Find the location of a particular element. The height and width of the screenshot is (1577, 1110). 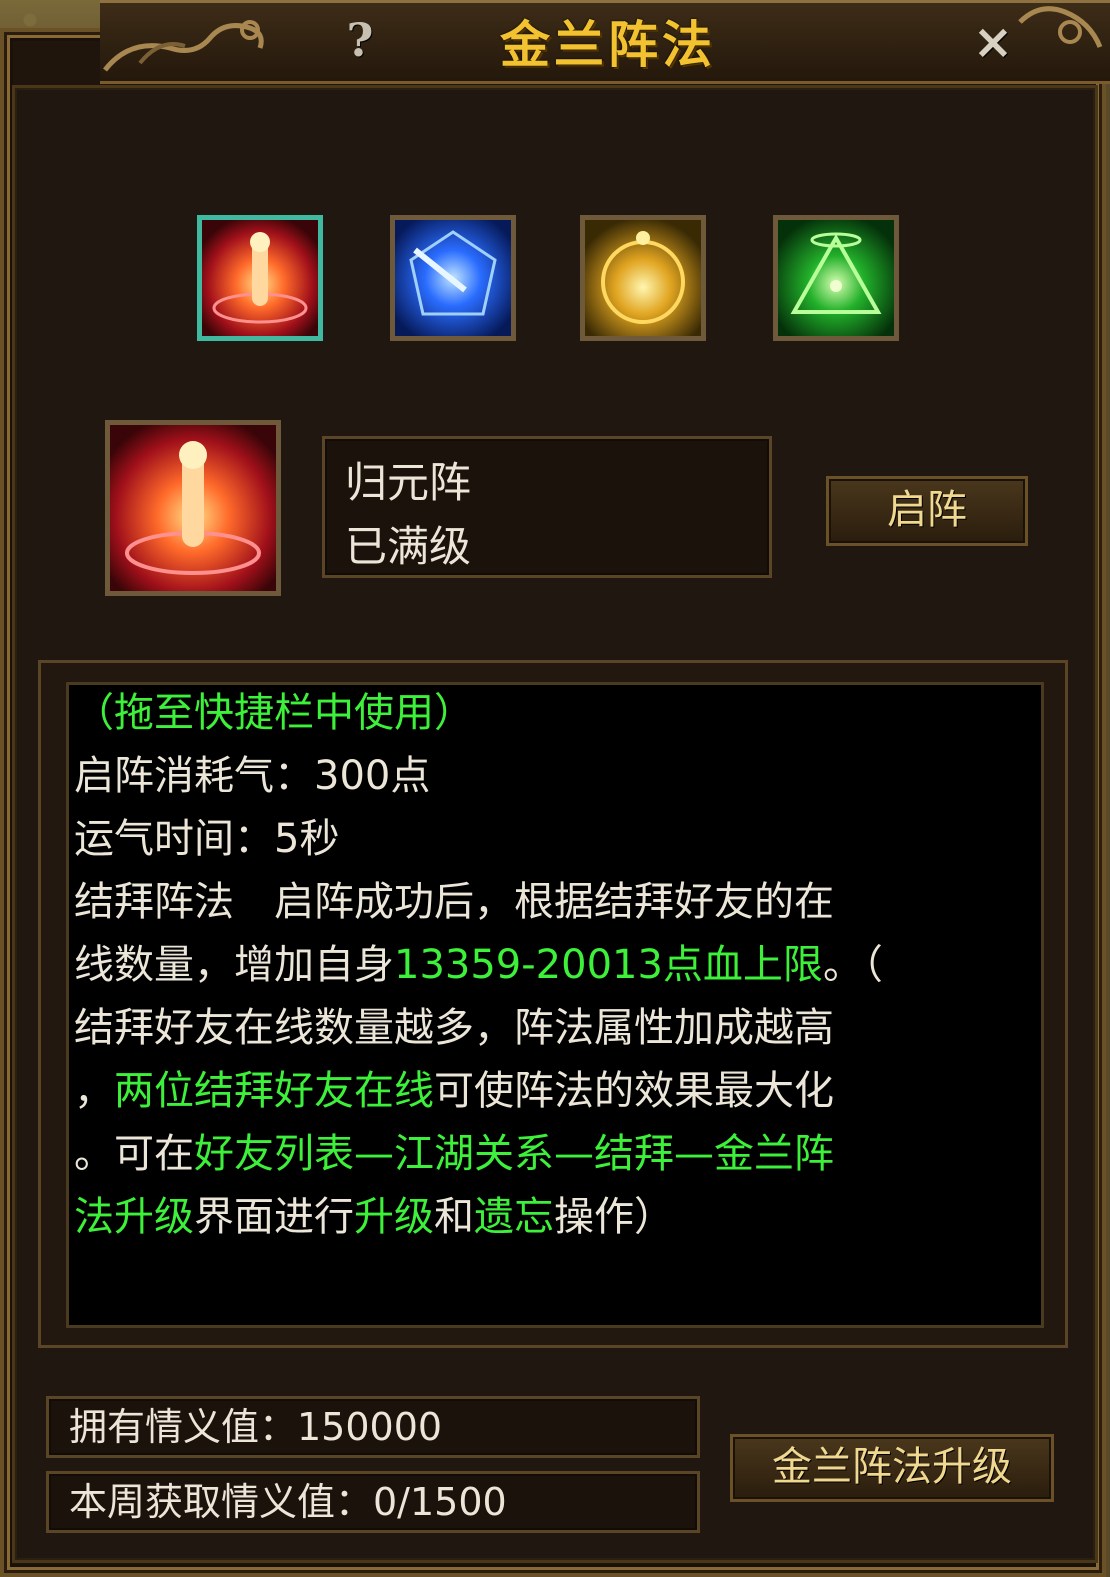

description-line: 。可在好友列表—江湖关系—结拜—金兰阵 is located at coordinates (539, 1154).